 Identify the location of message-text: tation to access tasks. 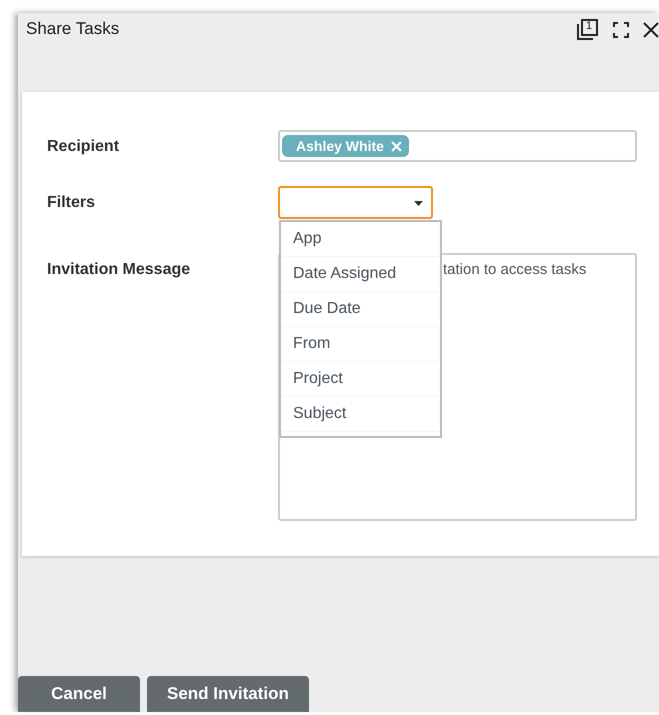
(514, 269).